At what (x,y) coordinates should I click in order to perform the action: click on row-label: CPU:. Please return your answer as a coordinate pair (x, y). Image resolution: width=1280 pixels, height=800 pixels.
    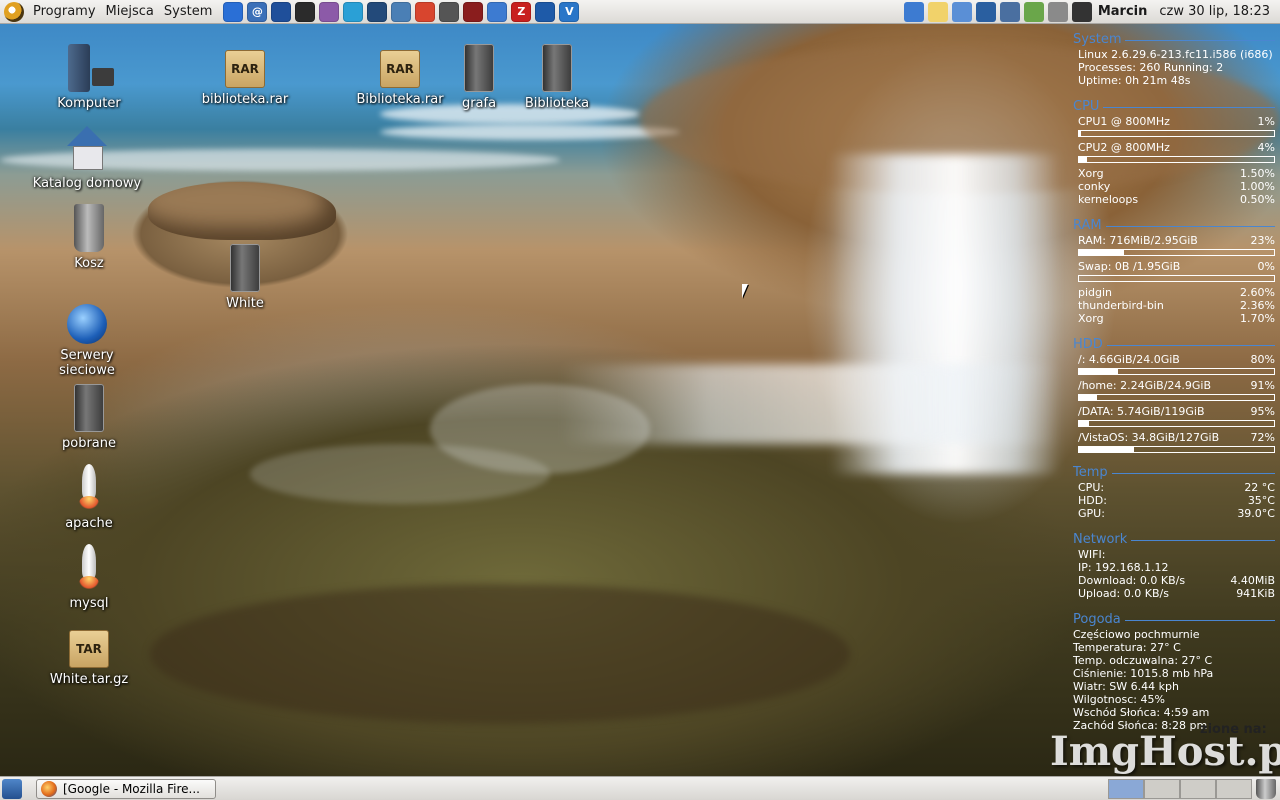
    Looking at the image, I should click on (1091, 487).